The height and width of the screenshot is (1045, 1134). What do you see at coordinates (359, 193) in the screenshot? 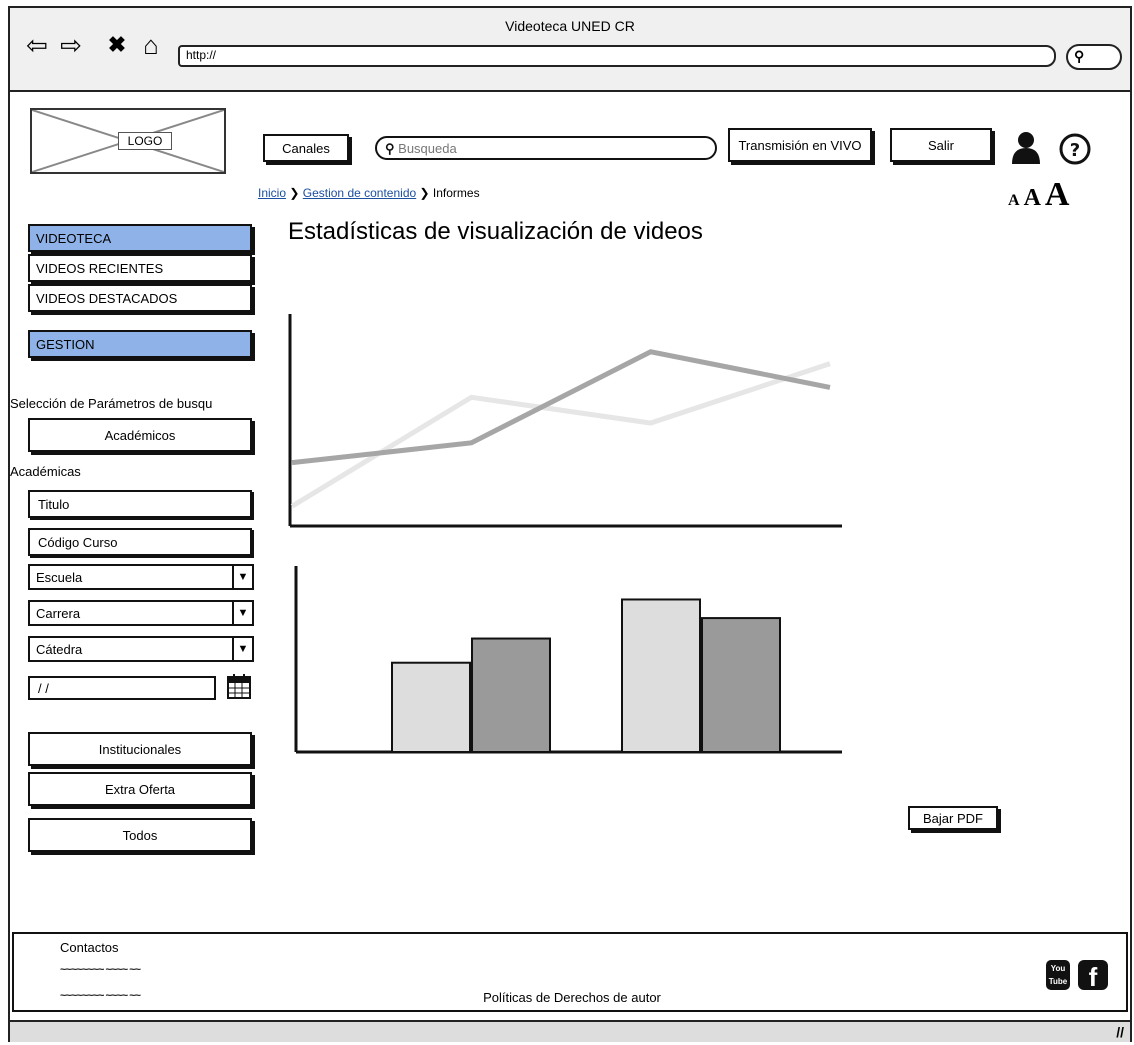
I see `breadcrumb-content: Gestion de contenido` at bounding box center [359, 193].